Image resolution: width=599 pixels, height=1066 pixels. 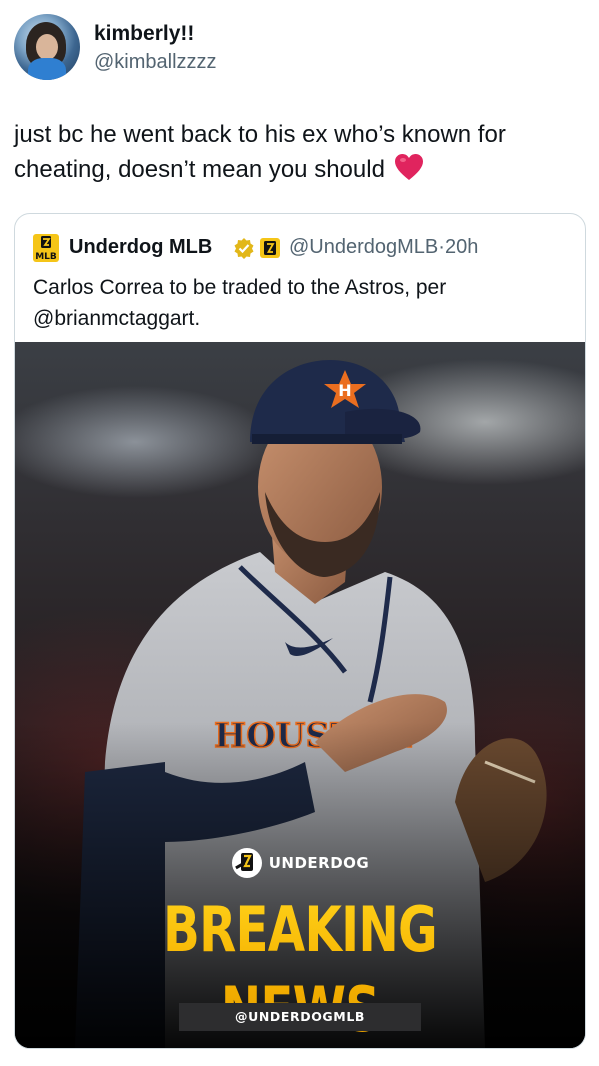 I want to click on brand-text: UNDERDOG, so click(x=319, y=863).